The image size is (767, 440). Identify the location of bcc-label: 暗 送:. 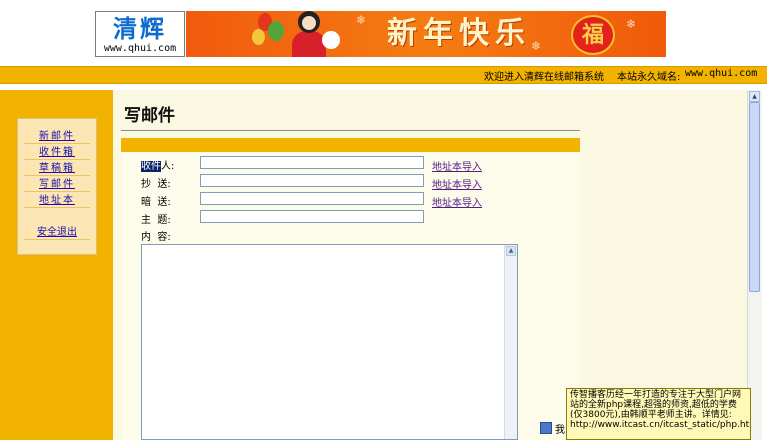
(156, 202).